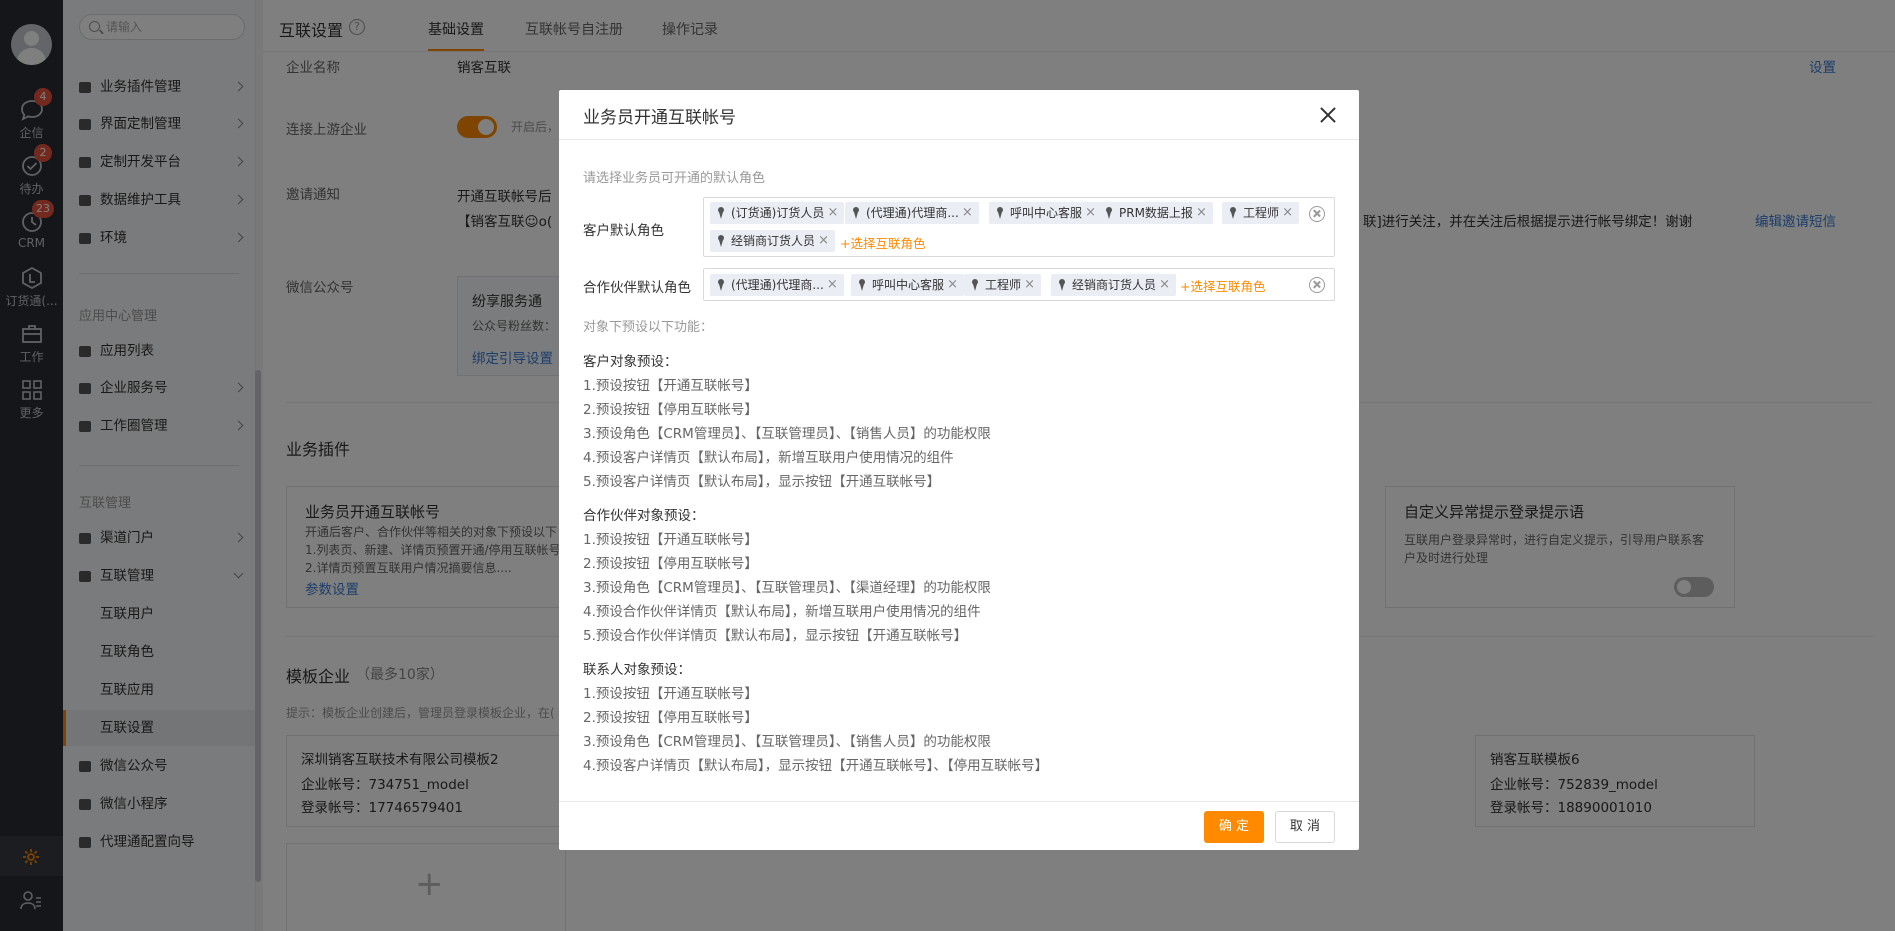 The width and height of the screenshot is (1895, 931). Describe the element at coordinates (959, 825) in the screenshot. I see `dialog-footer: 确 定 取 消` at that location.